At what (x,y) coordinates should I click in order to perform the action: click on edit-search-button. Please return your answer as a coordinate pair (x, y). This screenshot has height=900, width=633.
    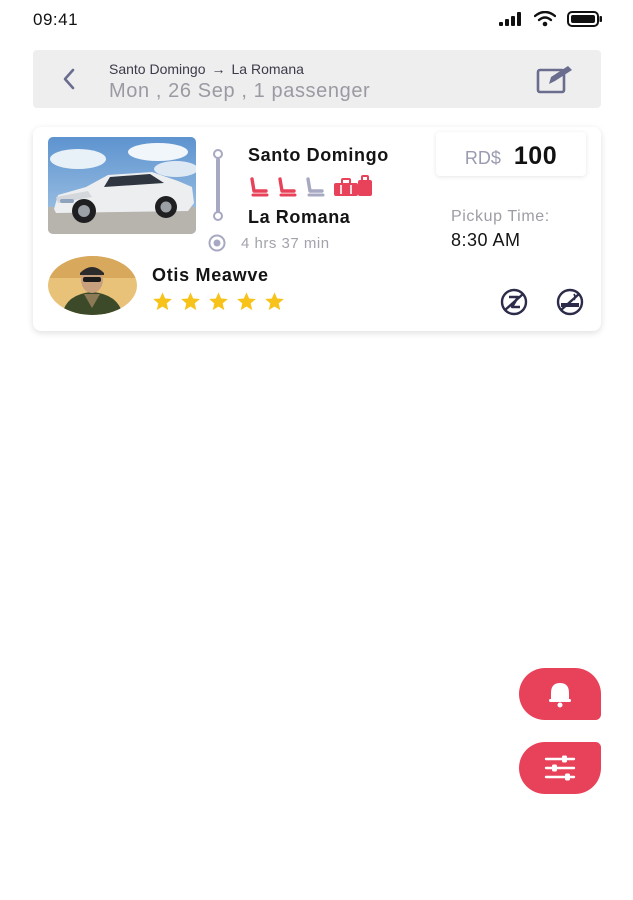
    Looking at the image, I should click on (555, 79).